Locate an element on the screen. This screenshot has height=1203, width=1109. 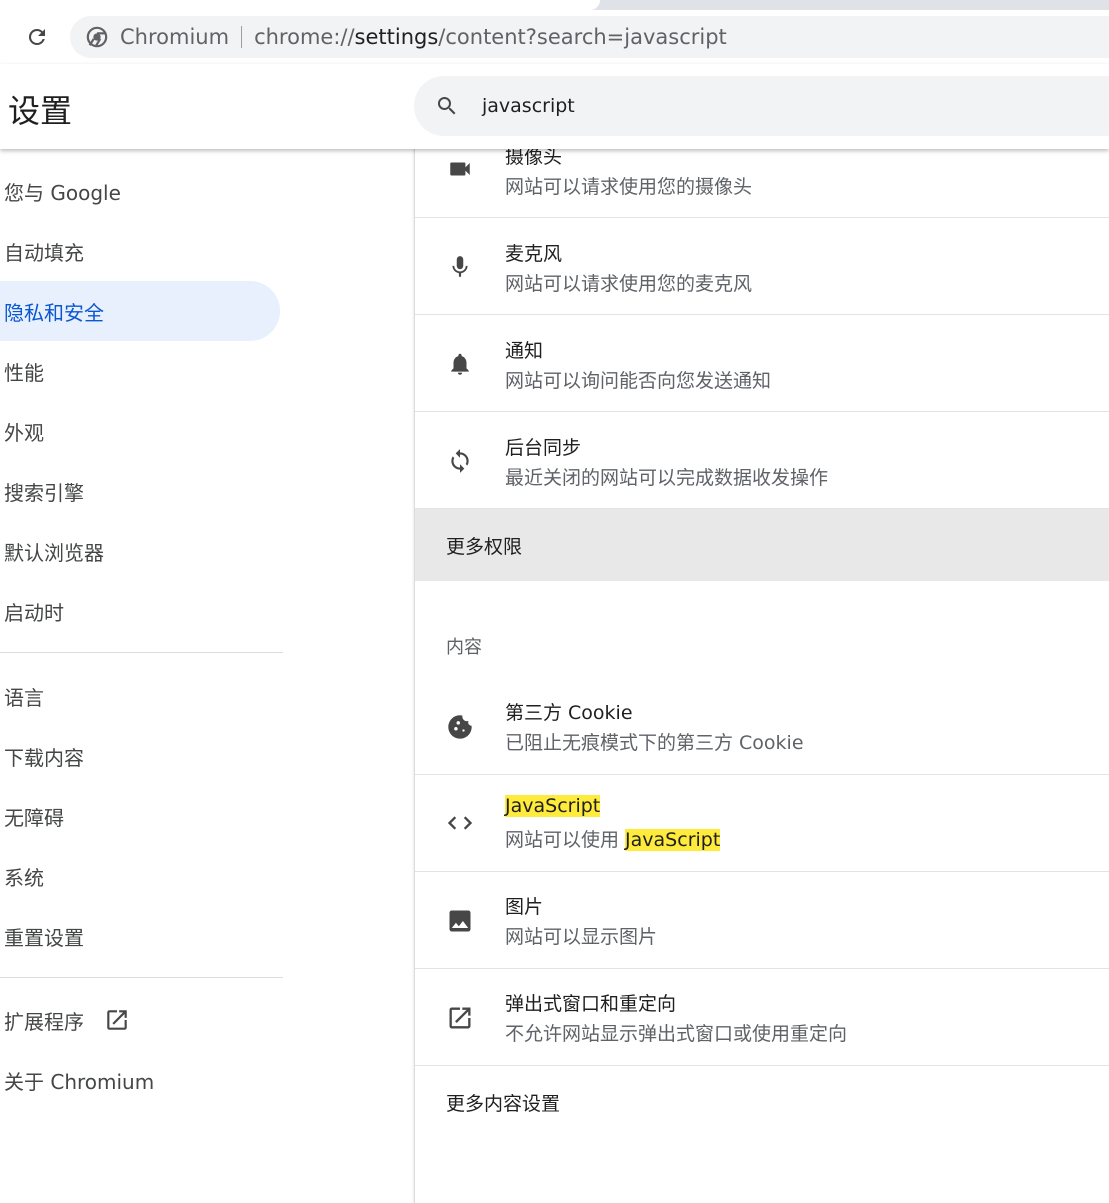
code-icon is located at coordinates (460, 823).